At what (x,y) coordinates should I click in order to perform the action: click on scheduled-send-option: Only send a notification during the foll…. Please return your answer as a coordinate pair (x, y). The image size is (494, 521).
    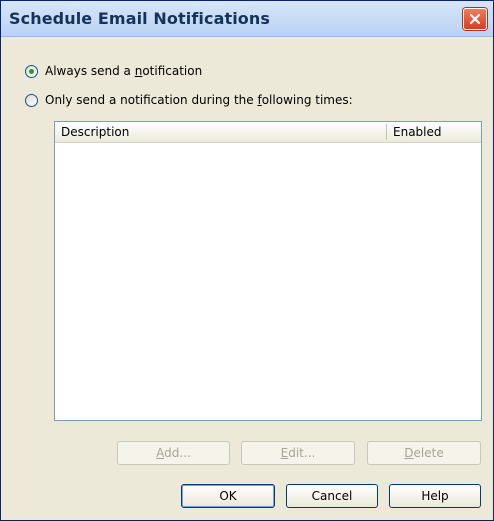
    Looking at the image, I should click on (189, 100).